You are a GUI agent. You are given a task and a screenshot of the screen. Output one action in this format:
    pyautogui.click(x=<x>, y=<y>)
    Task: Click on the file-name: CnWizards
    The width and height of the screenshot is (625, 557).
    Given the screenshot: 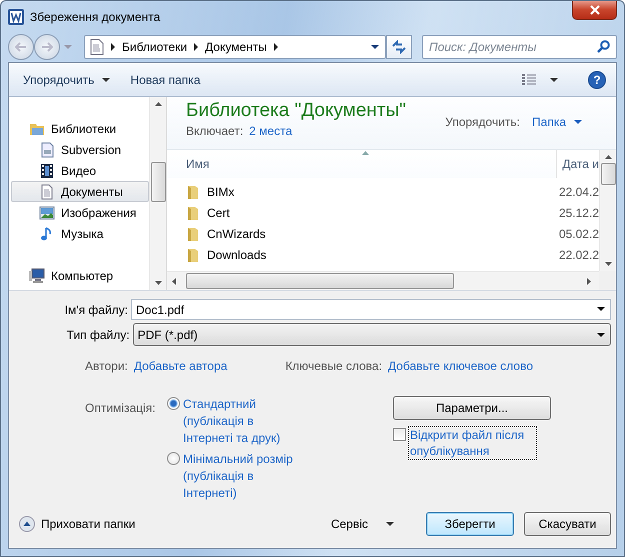 What is the action you would take?
    pyautogui.click(x=236, y=233)
    